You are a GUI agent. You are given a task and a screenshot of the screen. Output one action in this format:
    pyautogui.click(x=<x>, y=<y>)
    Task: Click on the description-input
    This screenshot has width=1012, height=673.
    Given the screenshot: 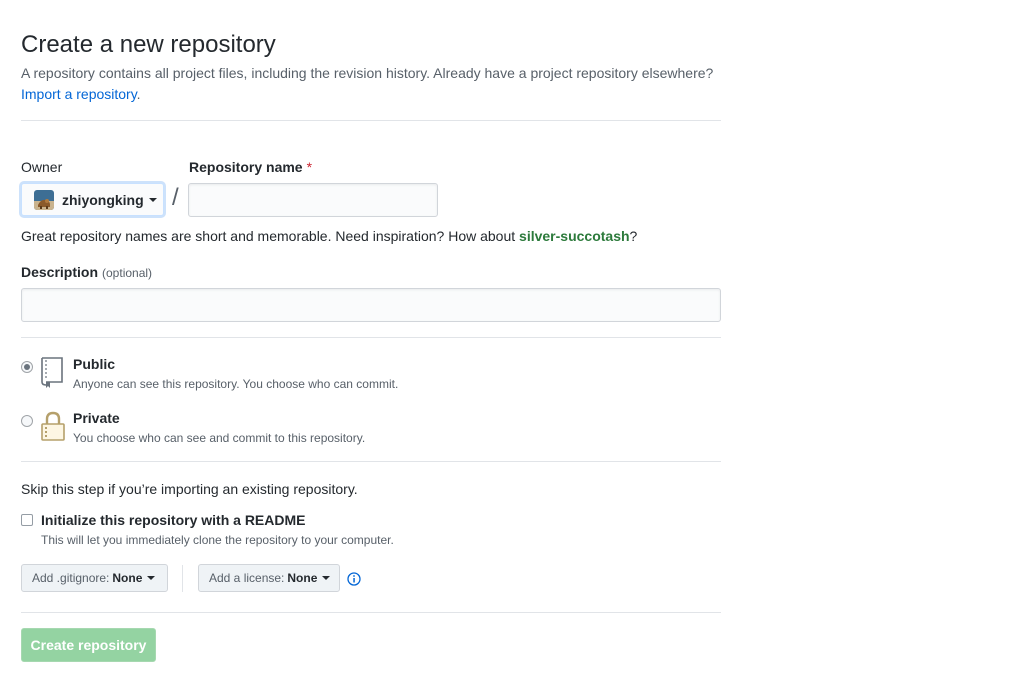 What is the action you would take?
    pyautogui.click(x=371, y=305)
    